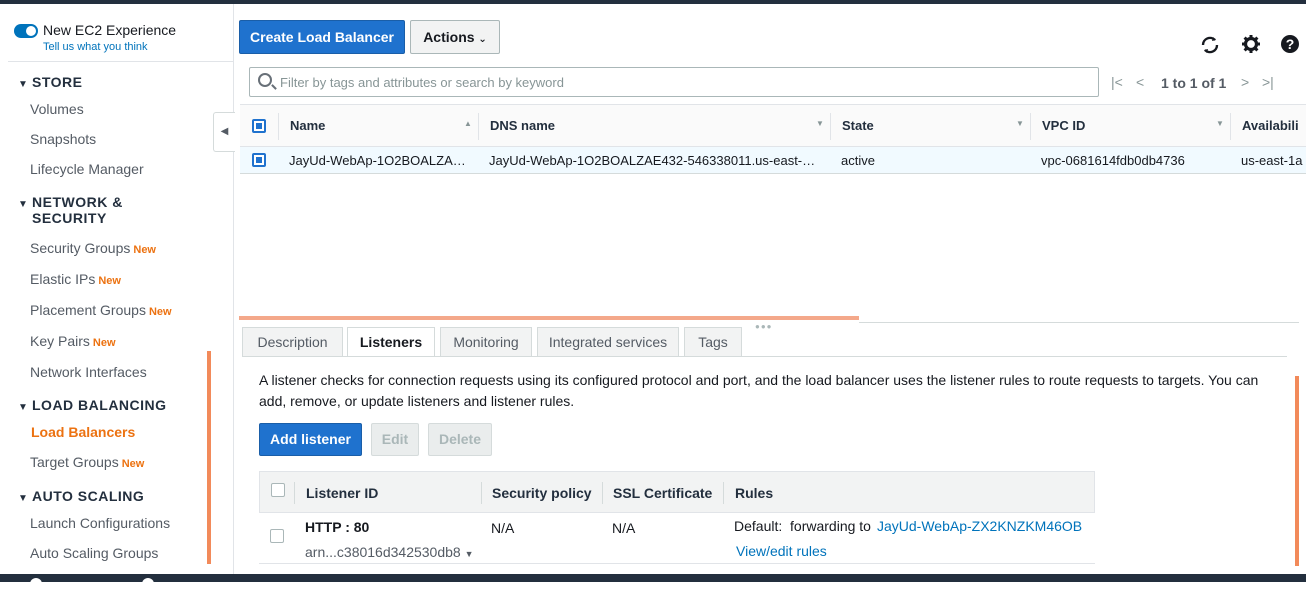  Describe the element at coordinates (87, 169) in the screenshot. I see `sidebar-item-lifecycle-manager: Lifecycle Manager` at that location.